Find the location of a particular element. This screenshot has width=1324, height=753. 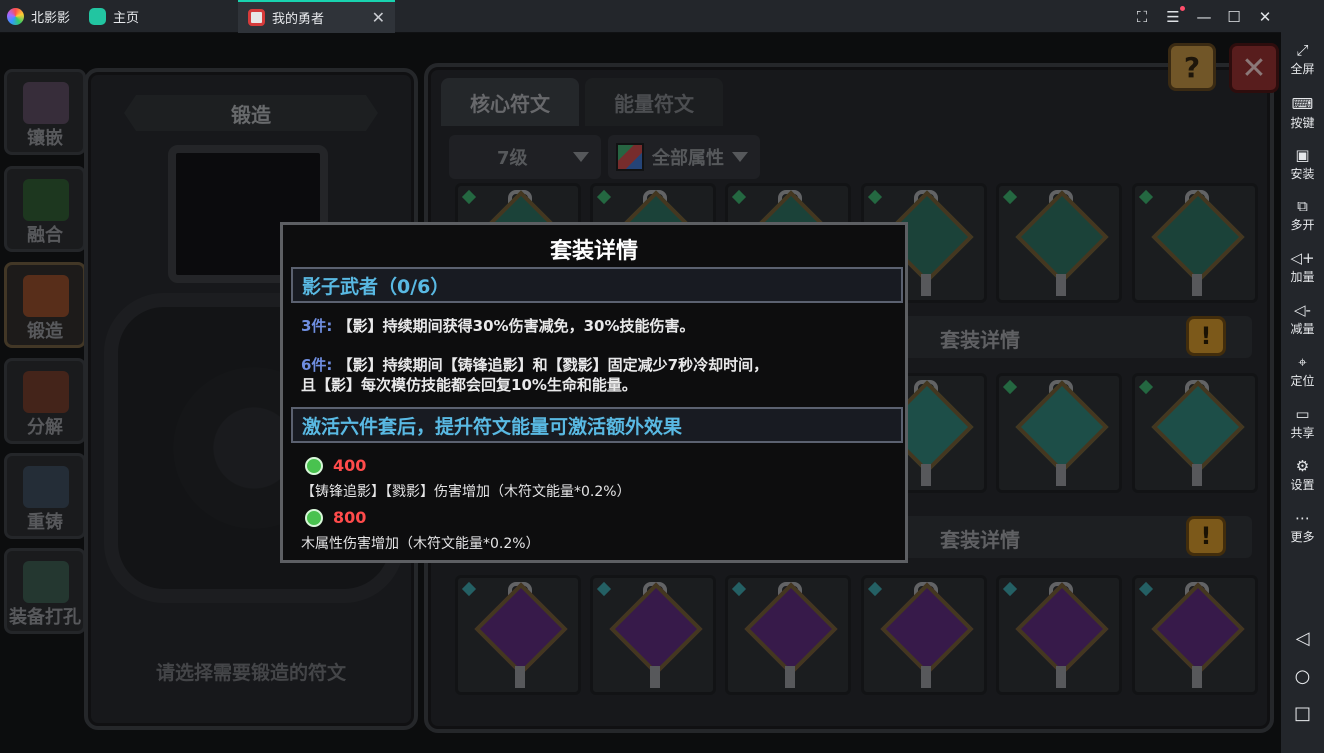

volume-down-icon: ◁- is located at coordinates (1302, 310).